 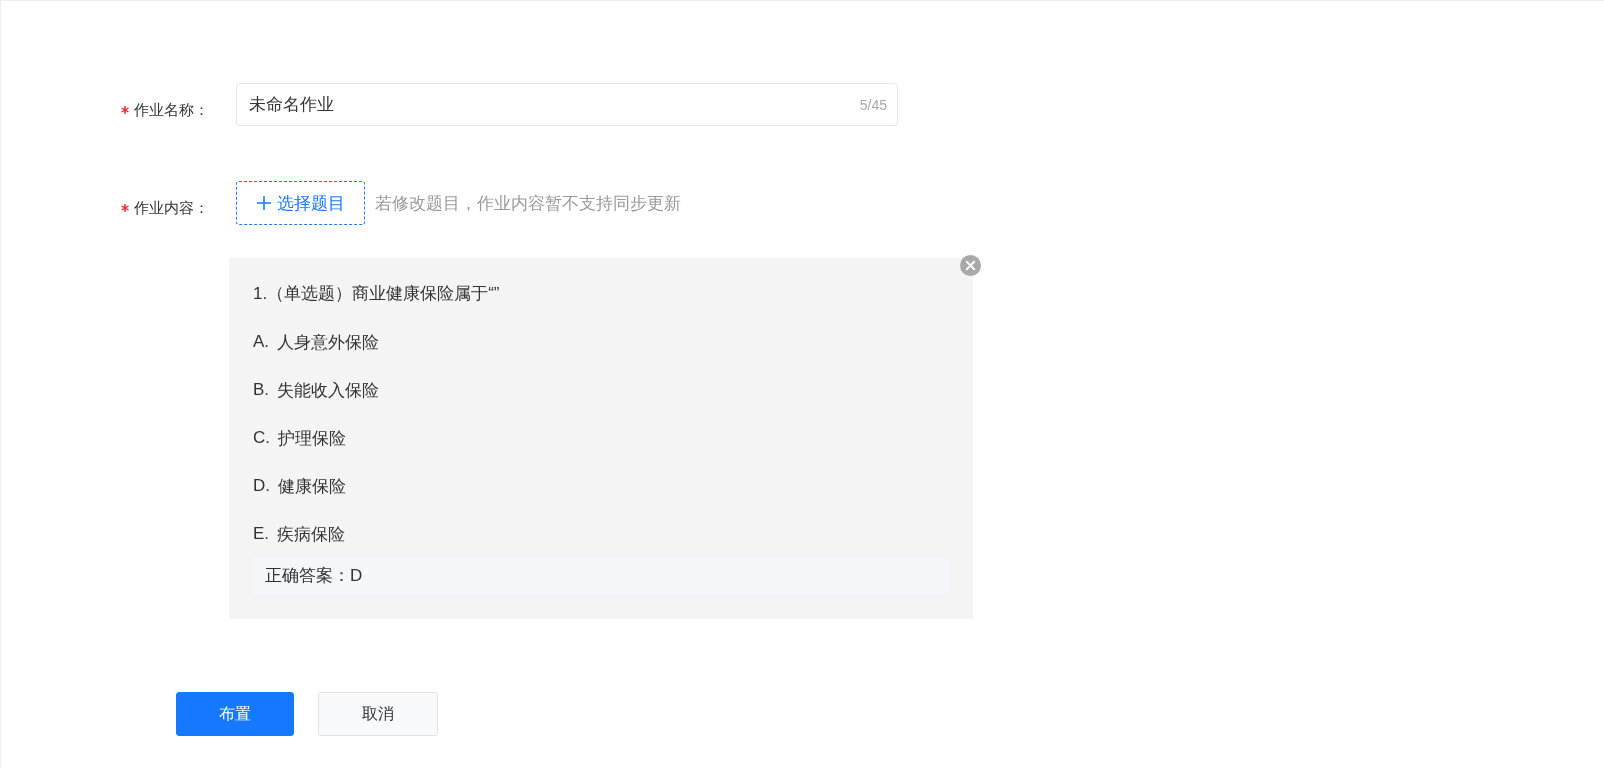 I want to click on cancel-button: 取消, so click(x=378, y=714).